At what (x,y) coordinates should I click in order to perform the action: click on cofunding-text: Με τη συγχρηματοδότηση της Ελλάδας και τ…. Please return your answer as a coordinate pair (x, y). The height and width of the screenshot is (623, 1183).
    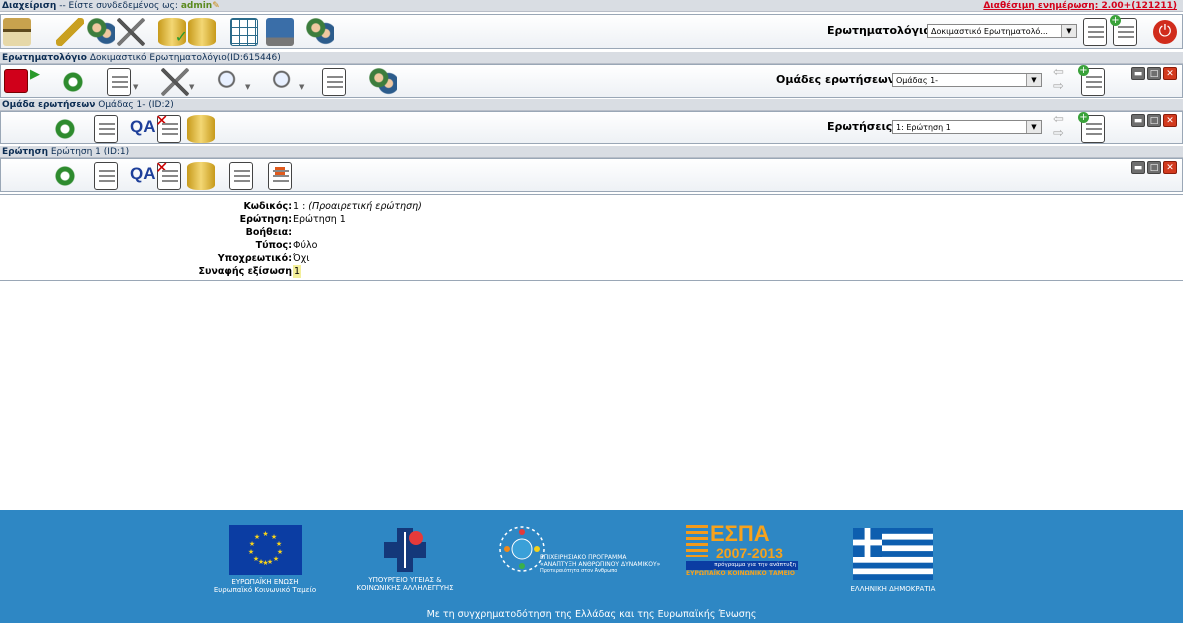
    Looking at the image, I should click on (591, 614).